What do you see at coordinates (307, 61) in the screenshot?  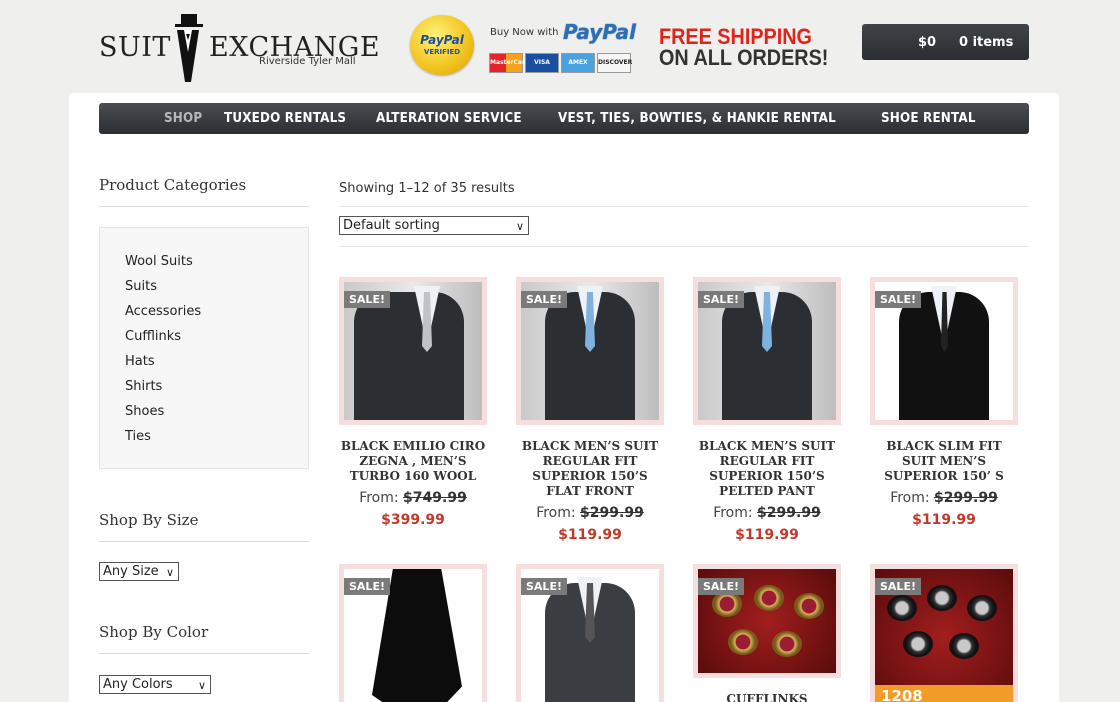 I see `logo-subtitle: Riverside Tyler Mall` at bounding box center [307, 61].